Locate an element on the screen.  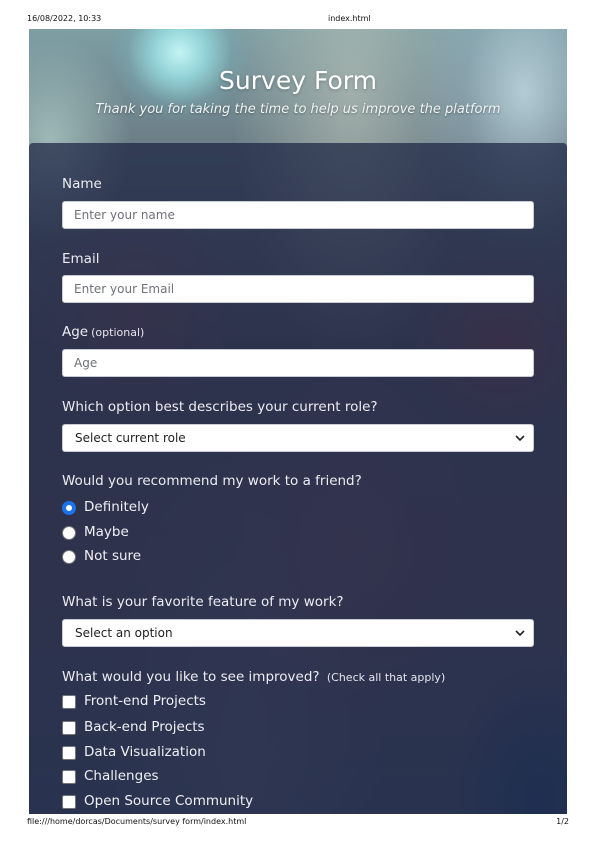
checkbox-option-label: Data Visualization is located at coordinates (145, 752).